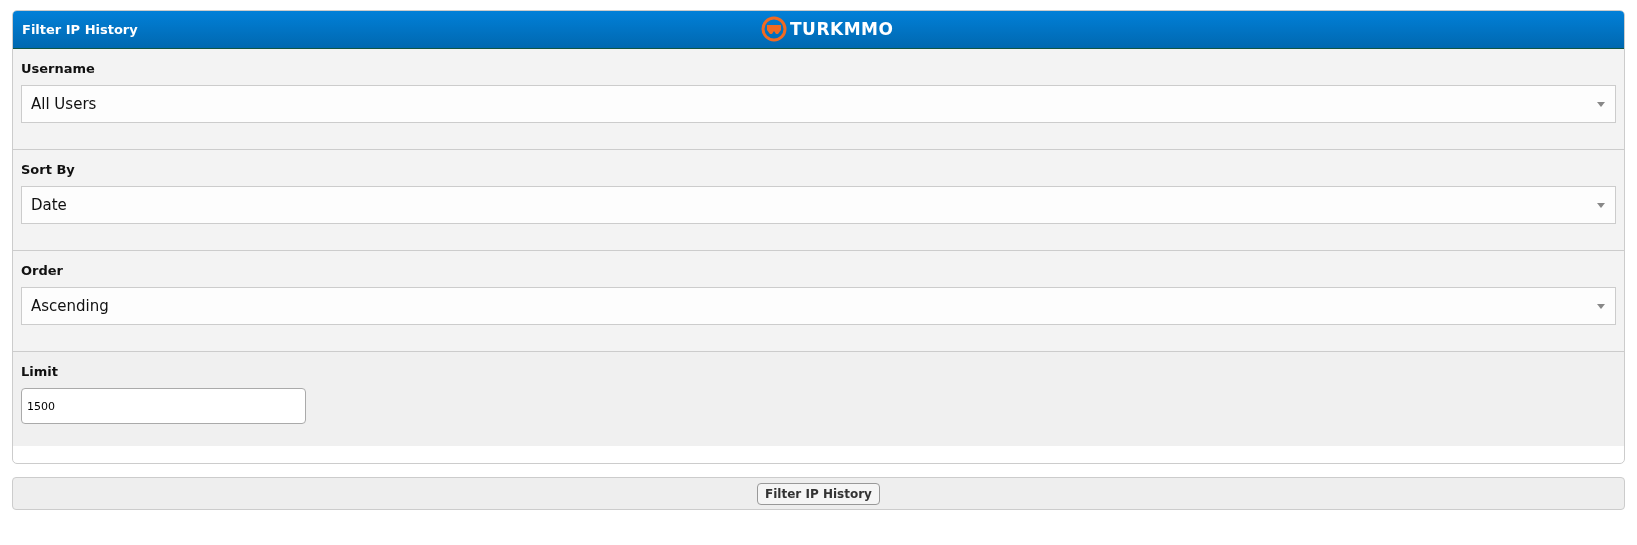 Image resolution: width=1637 pixels, height=545 pixels. Describe the element at coordinates (774, 29) in the screenshot. I see `gamepad-logo-icon` at that location.